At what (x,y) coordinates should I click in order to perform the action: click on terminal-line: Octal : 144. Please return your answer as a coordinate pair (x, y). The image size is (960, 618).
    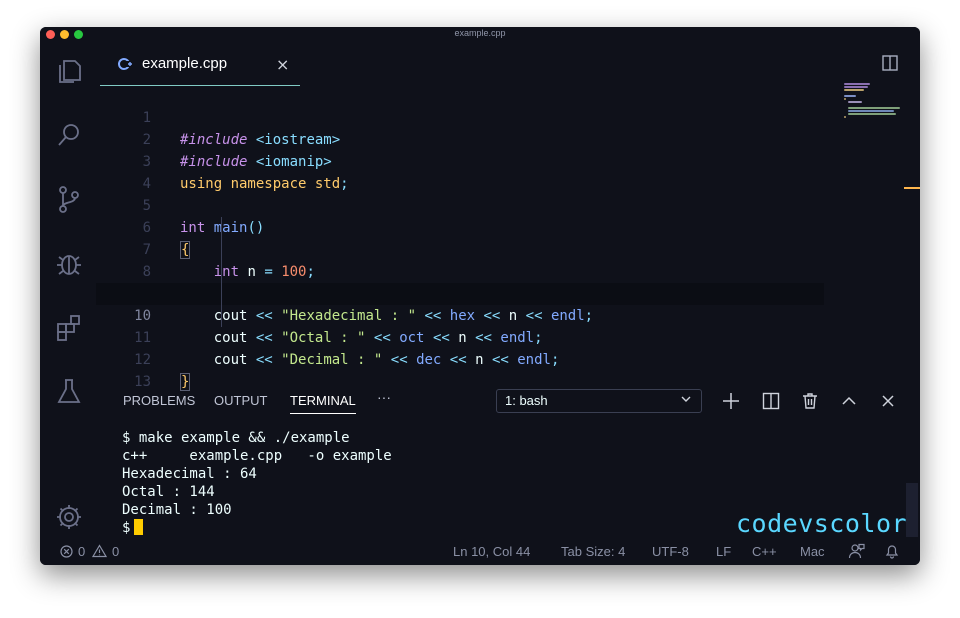
    Looking at the image, I should click on (168, 492).